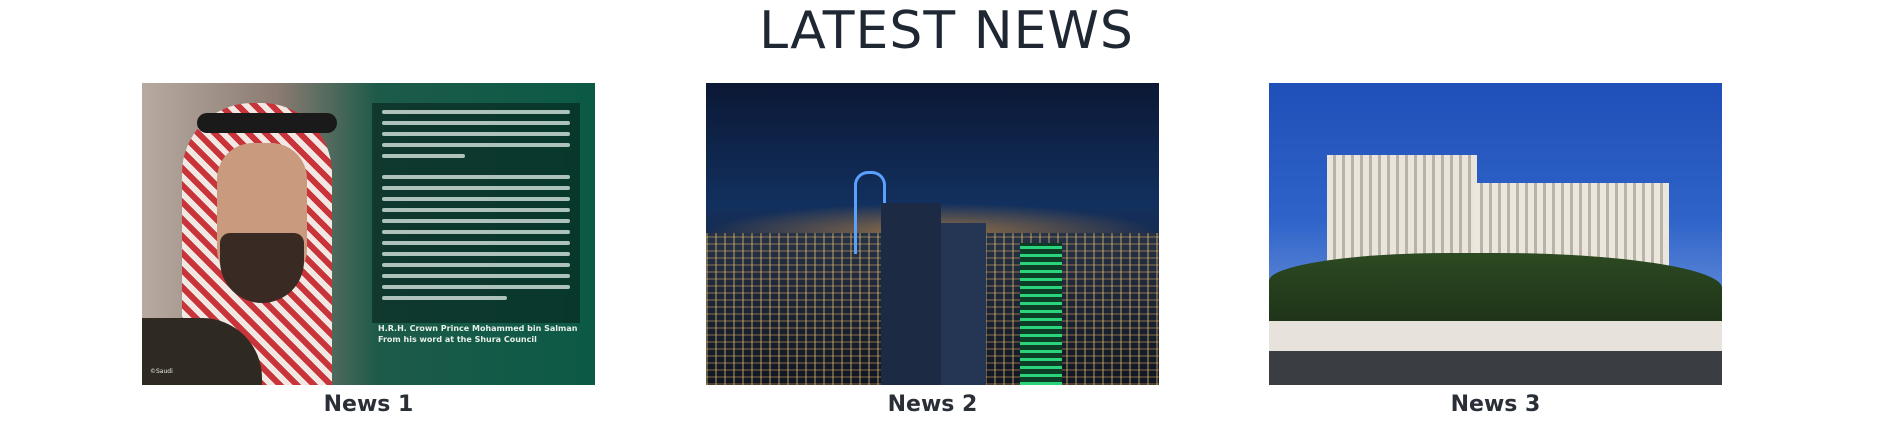 This screenshot has width=1893, height=430. I want to click on news-3-label: News 3, so click(1495, 405).